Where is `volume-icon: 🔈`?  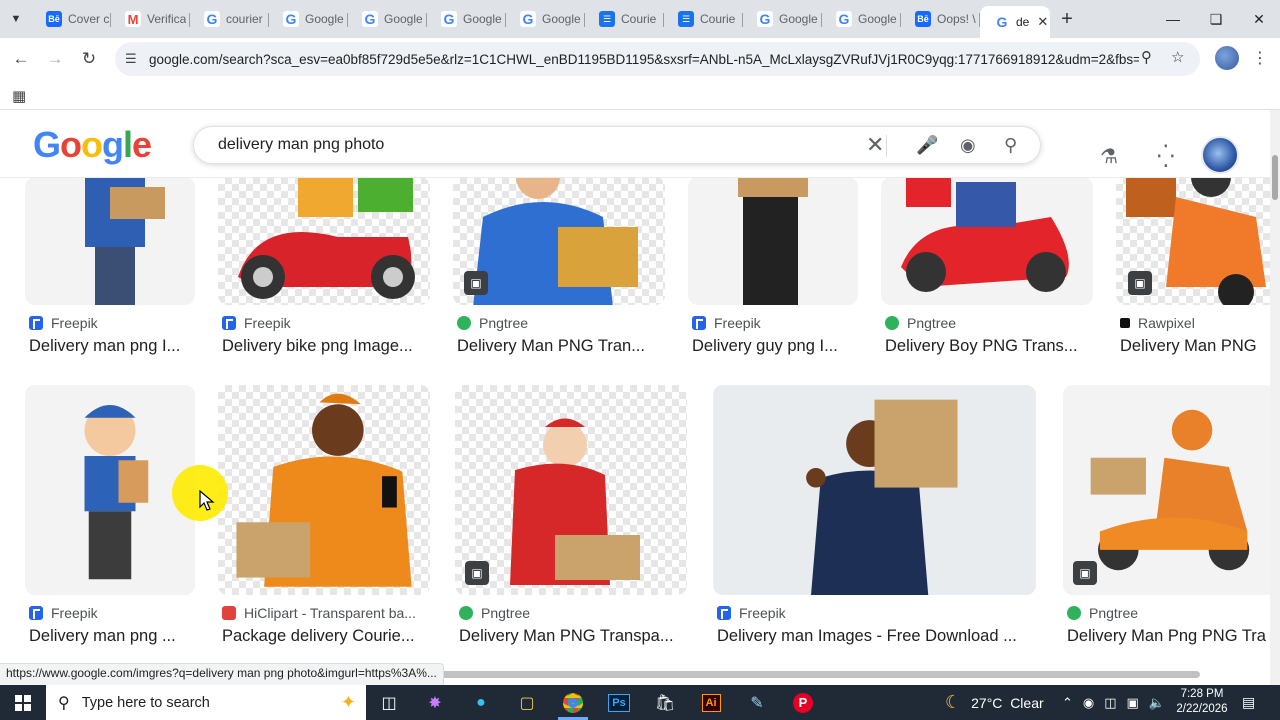
volume-icon: 🔈 is located at coordinates (1157, 703).